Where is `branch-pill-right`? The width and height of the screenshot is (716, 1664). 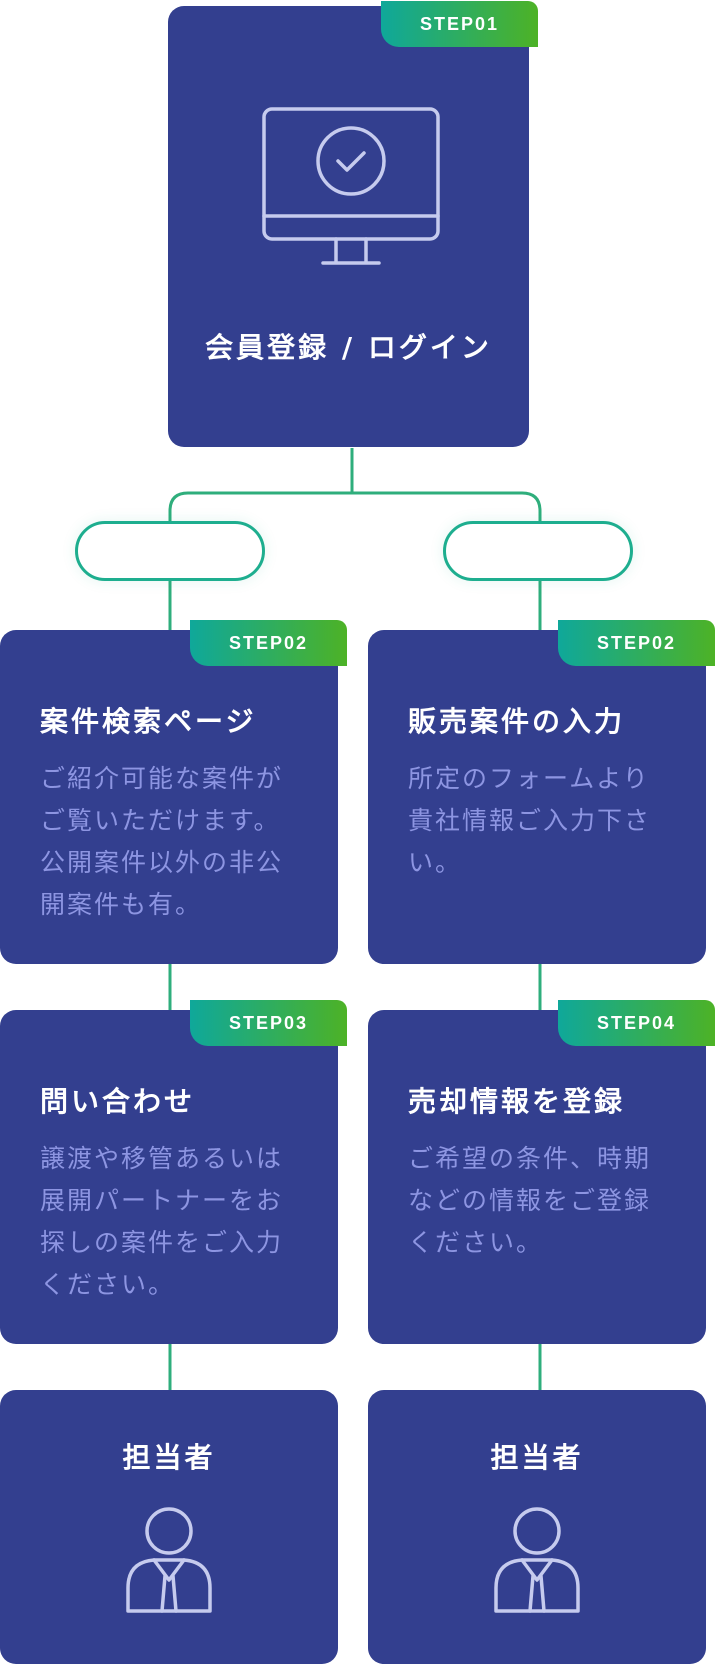 branch-pill-right is located at coordinates (538, 551).